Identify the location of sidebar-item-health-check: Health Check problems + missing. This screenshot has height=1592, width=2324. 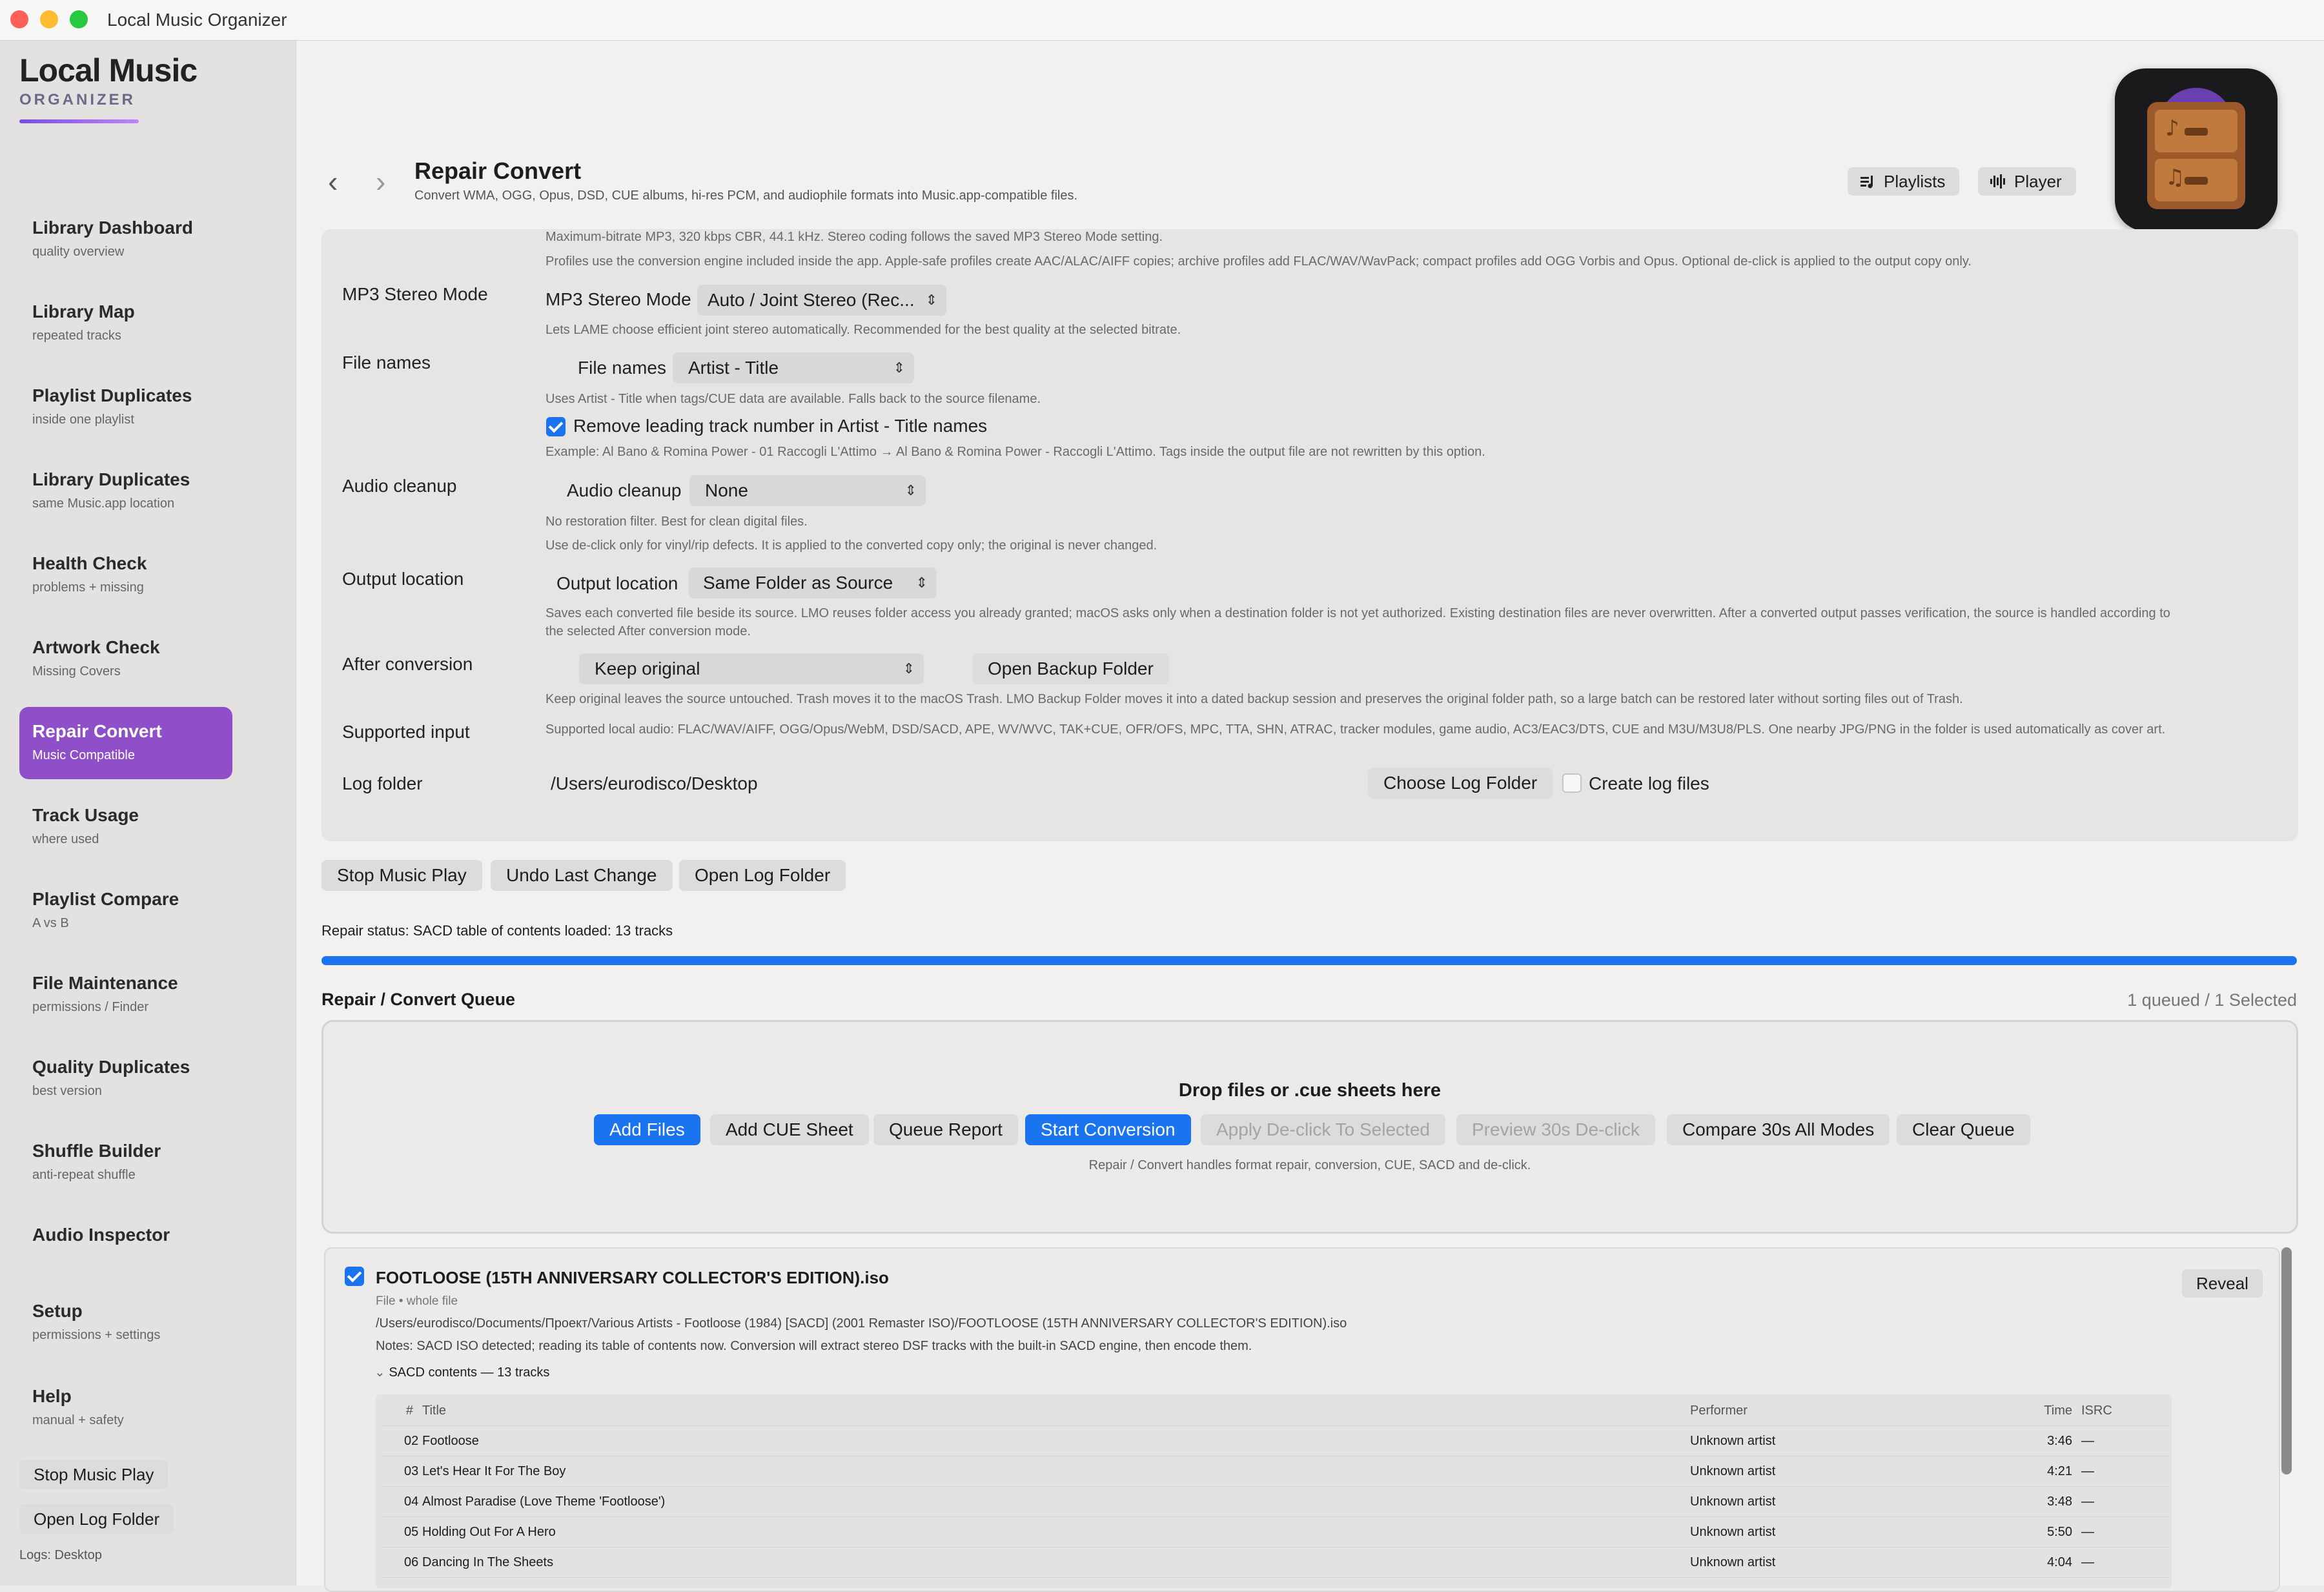
(125, 575).